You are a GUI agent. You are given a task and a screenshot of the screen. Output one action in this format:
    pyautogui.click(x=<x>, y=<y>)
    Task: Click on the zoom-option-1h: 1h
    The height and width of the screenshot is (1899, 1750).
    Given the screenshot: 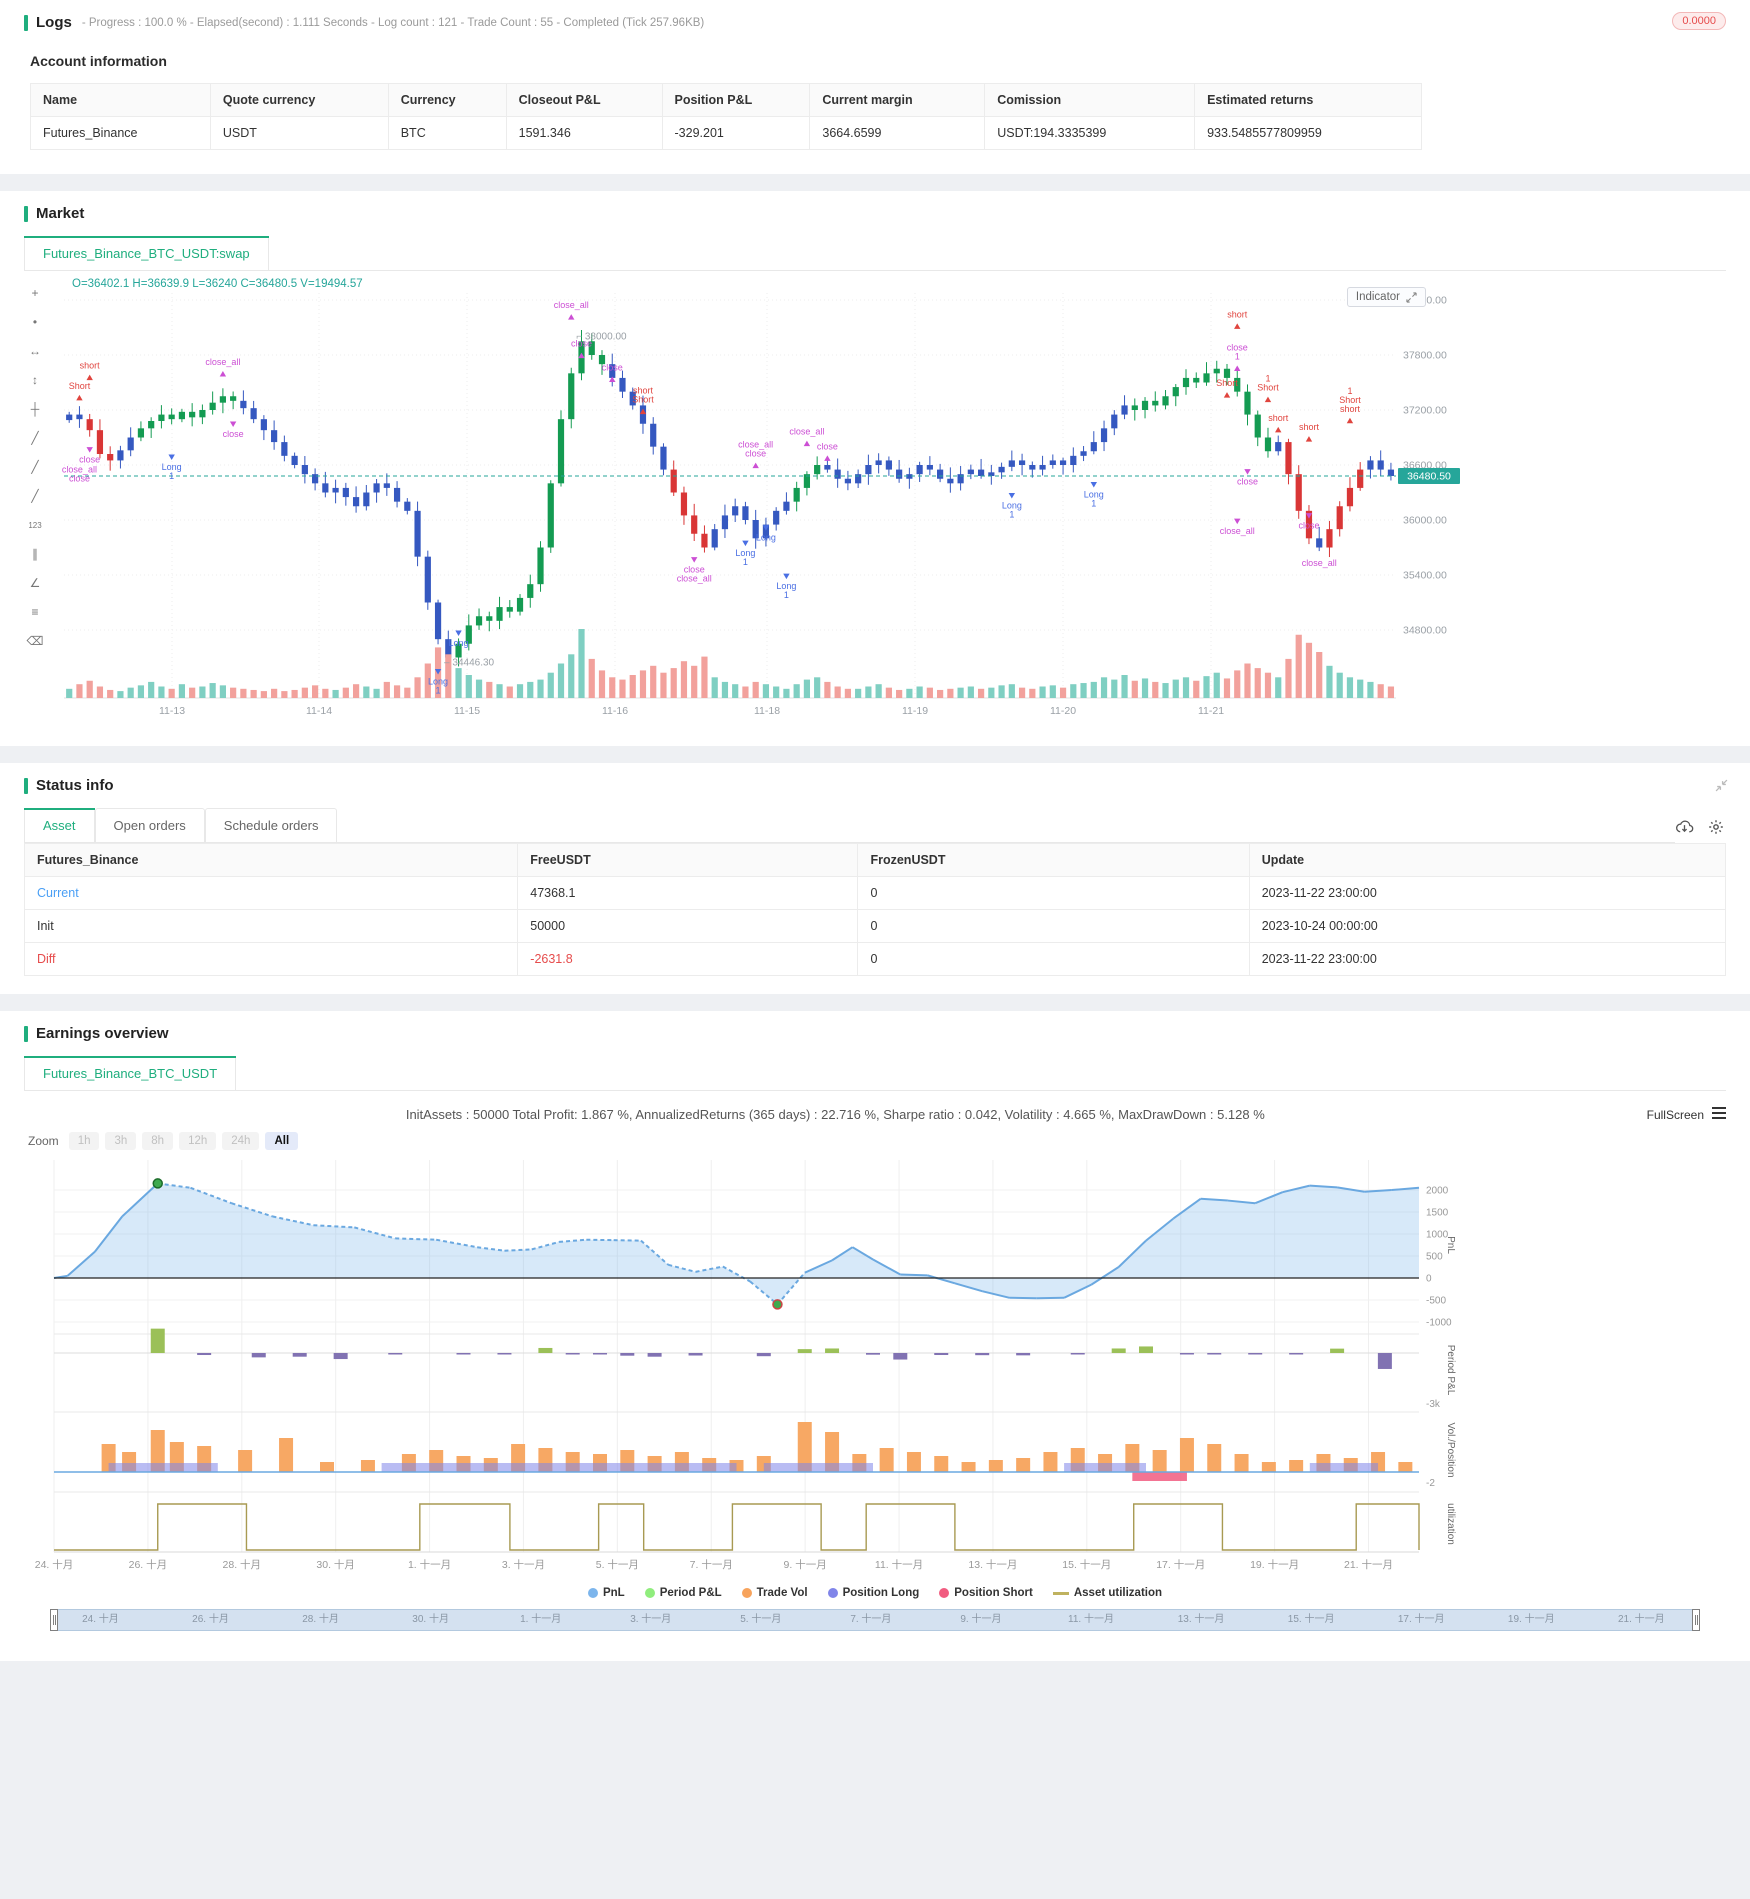 What is the action you would take?
    pyautogui.click(x=84, y=1141)
    